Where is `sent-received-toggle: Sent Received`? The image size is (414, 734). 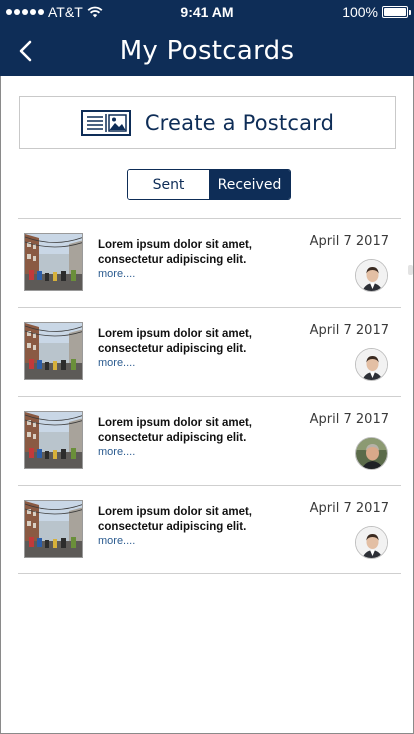 sent-received-toggle: Sent Received is located at coordinates (209, 184).